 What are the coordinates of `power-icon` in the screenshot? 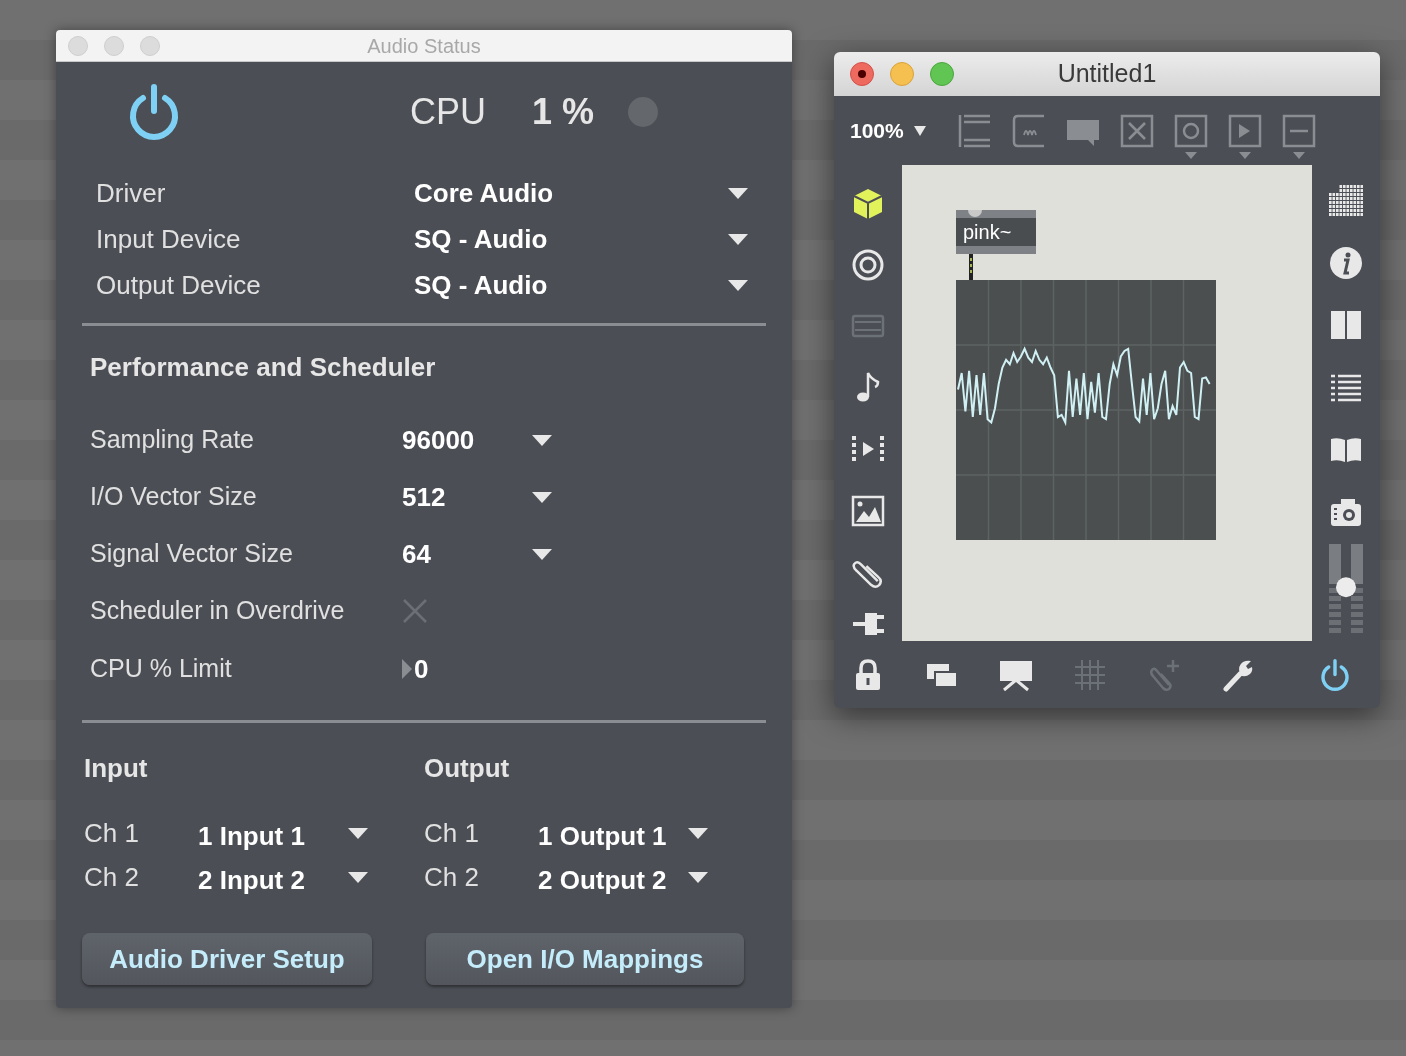 It's located at (1335, 675).